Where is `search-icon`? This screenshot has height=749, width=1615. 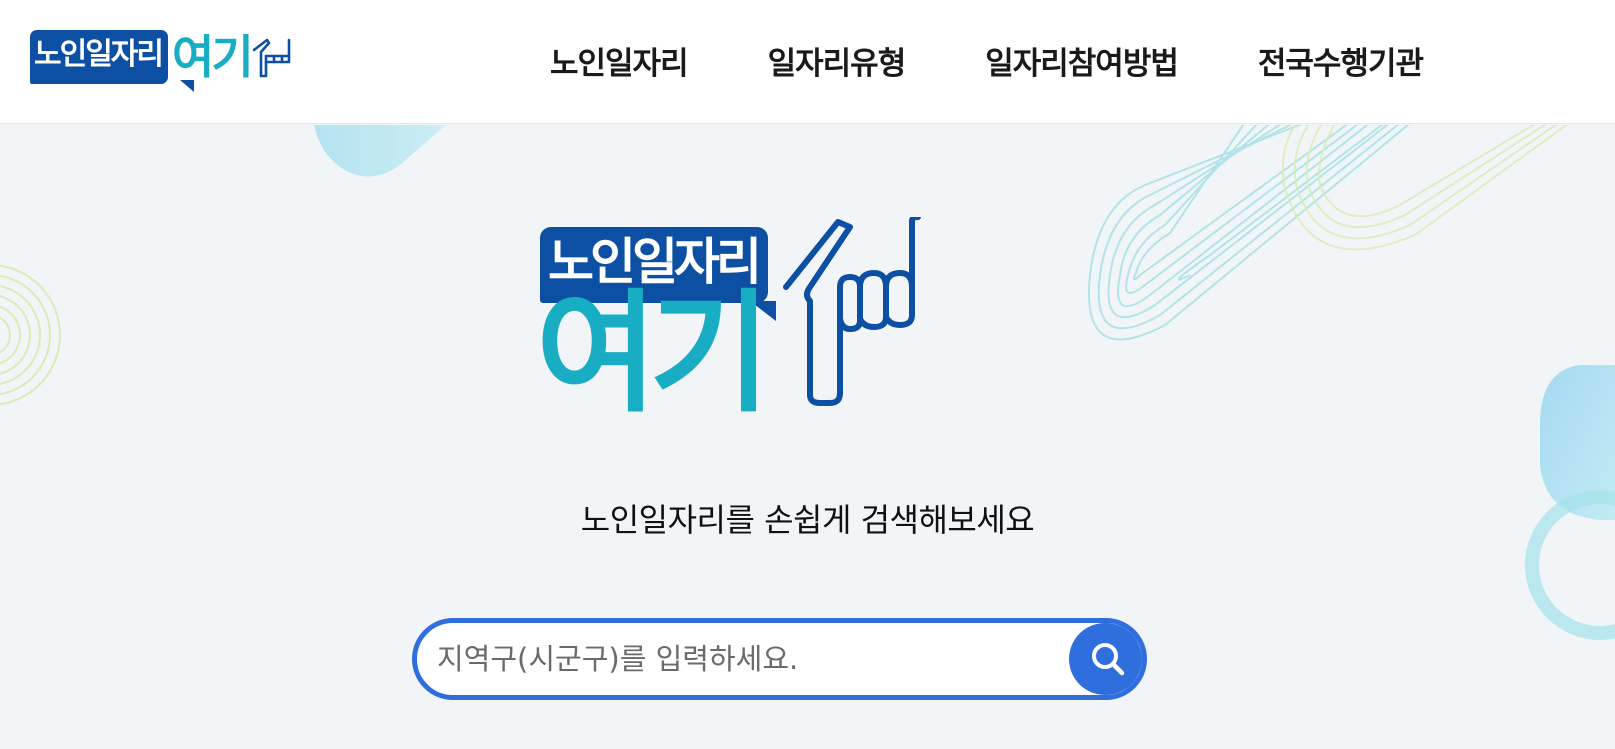 search-icon is located at coordinates (1108, 659).